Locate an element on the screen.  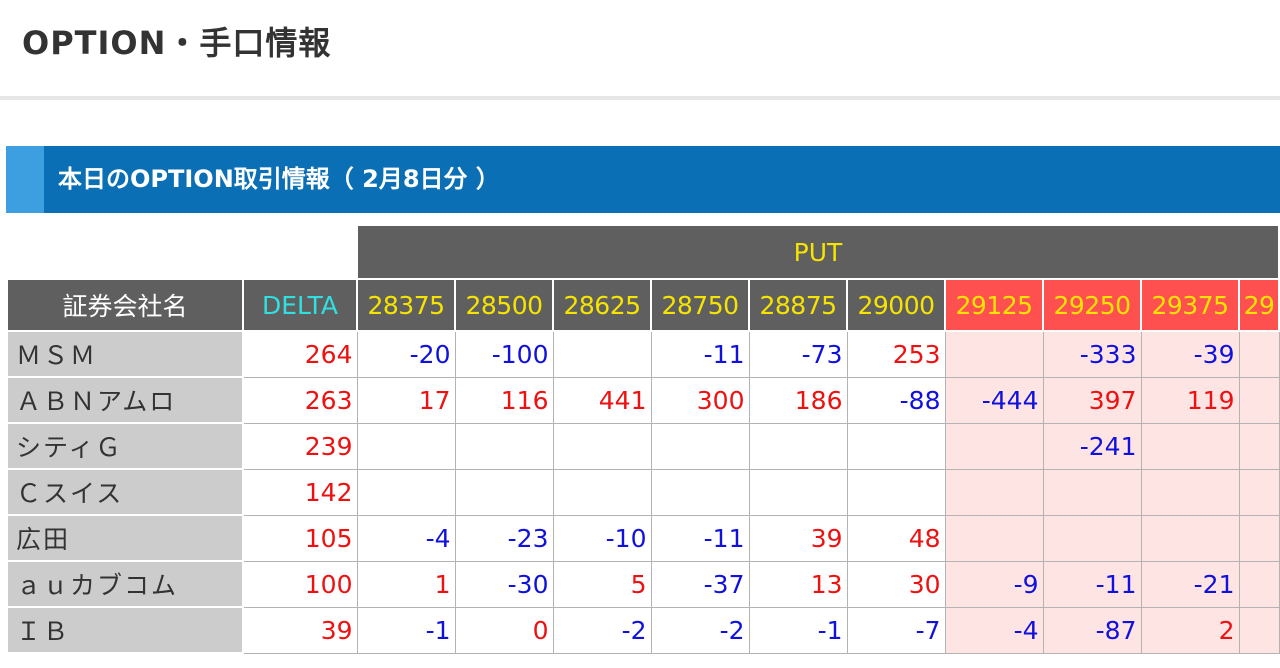
table-row: ａｕカブコム 100 1 -30 5 -37 13 30 -9 -11 -21 is located at coordinates (643, 584).